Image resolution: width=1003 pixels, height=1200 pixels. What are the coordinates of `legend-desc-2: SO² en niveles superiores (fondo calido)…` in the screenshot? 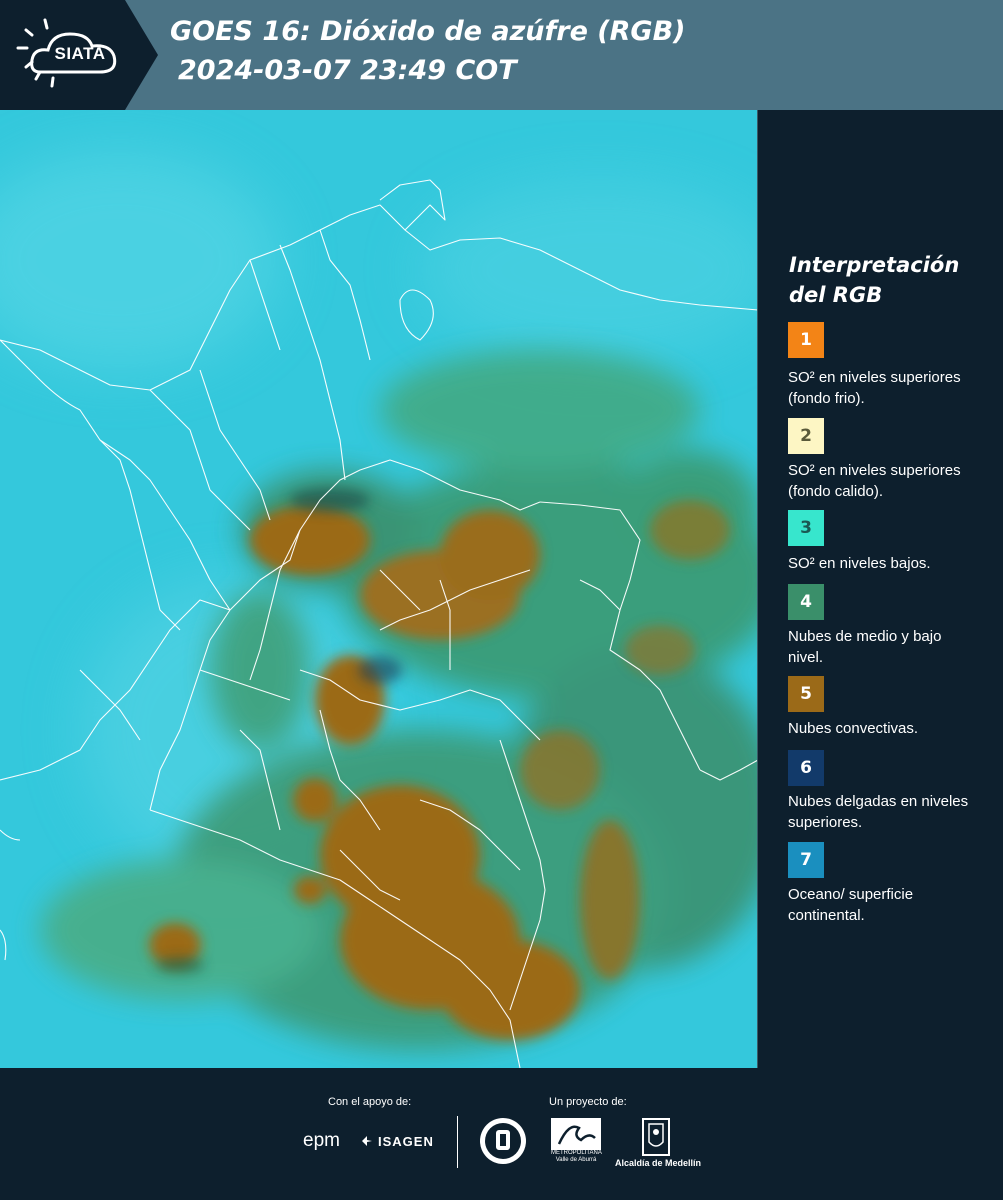 It's located at (874, 481).